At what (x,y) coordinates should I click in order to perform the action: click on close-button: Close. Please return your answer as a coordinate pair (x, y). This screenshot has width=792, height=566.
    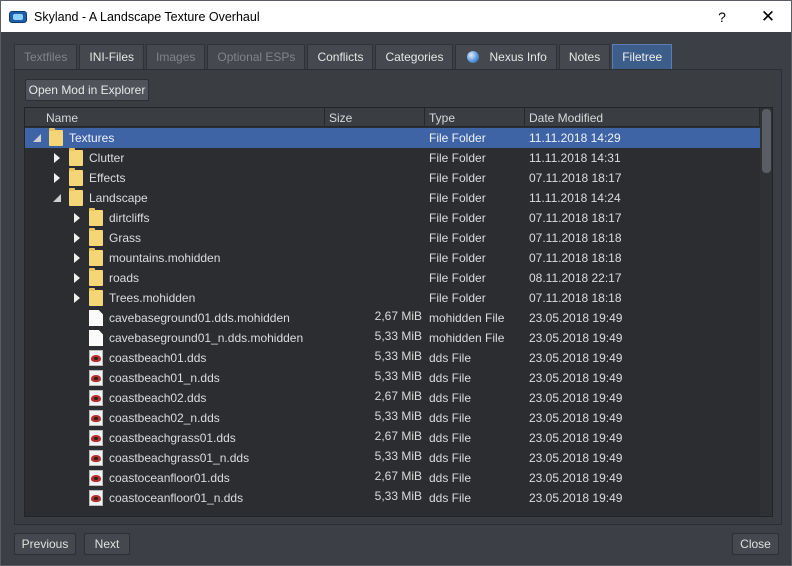
    Looking at the image, I should click on (755, 544).